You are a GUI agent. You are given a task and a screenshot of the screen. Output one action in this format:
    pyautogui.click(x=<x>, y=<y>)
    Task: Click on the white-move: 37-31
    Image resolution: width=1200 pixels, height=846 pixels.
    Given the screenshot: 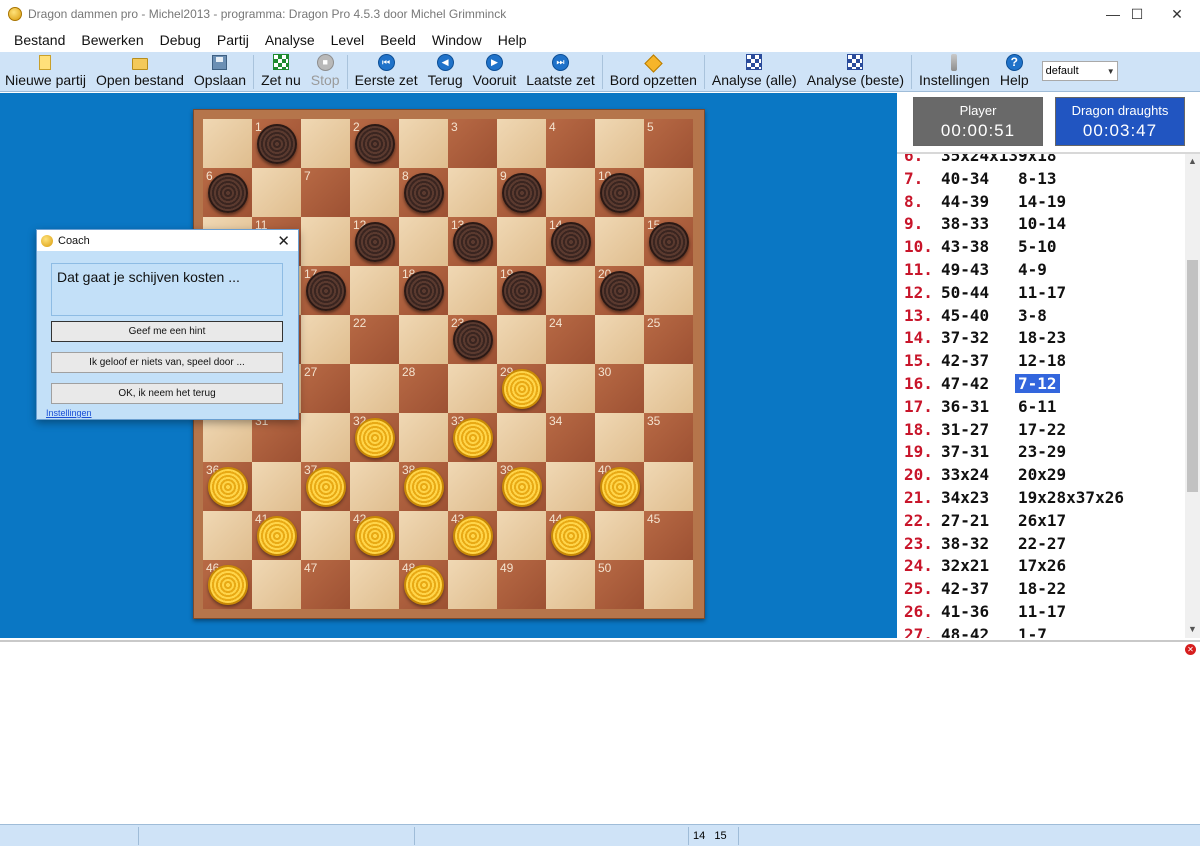 What is the action you would take?
    pyautogui.click(x=965, y=451)
    